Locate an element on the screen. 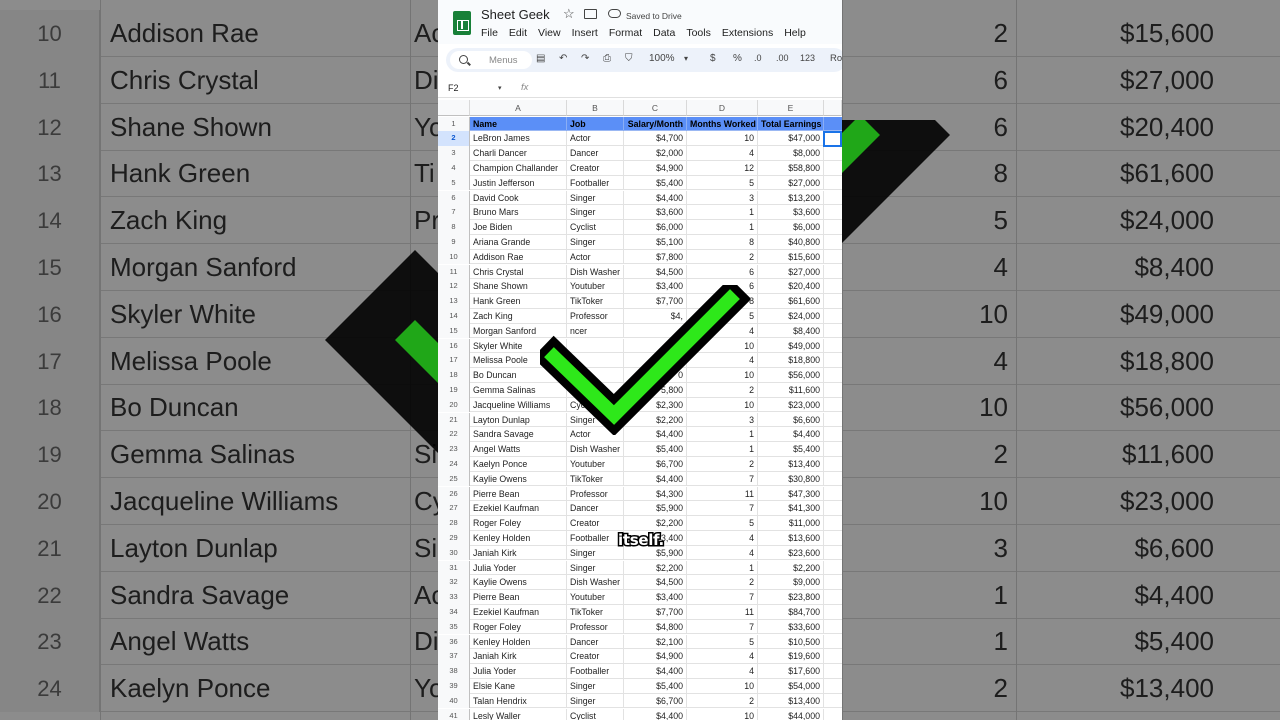 This screenshot has width=1280, height=720. table-cell: $3,600 is located at coordinates (655, 213).